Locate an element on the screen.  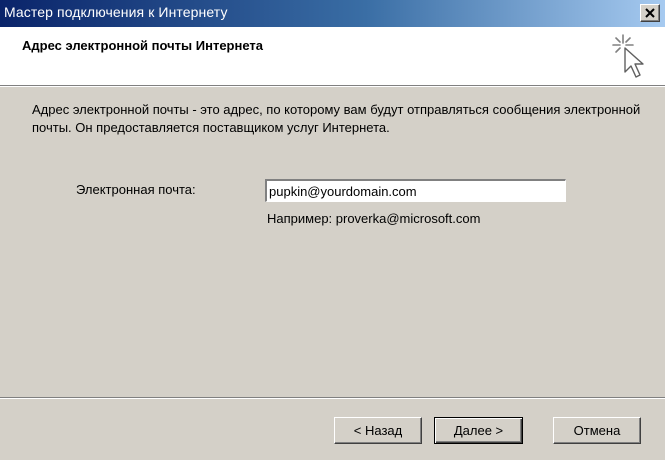
close-button is located at coordinates (650, 13).